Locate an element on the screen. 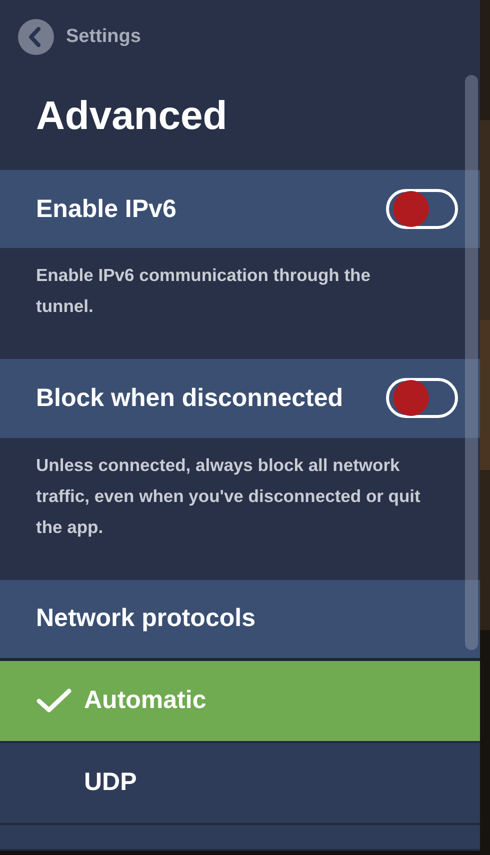 The width and height of the screenshot is (490, 855). setting-description: Enable IPv6 communication through the tunnel. is located at coordinates (204, 291).